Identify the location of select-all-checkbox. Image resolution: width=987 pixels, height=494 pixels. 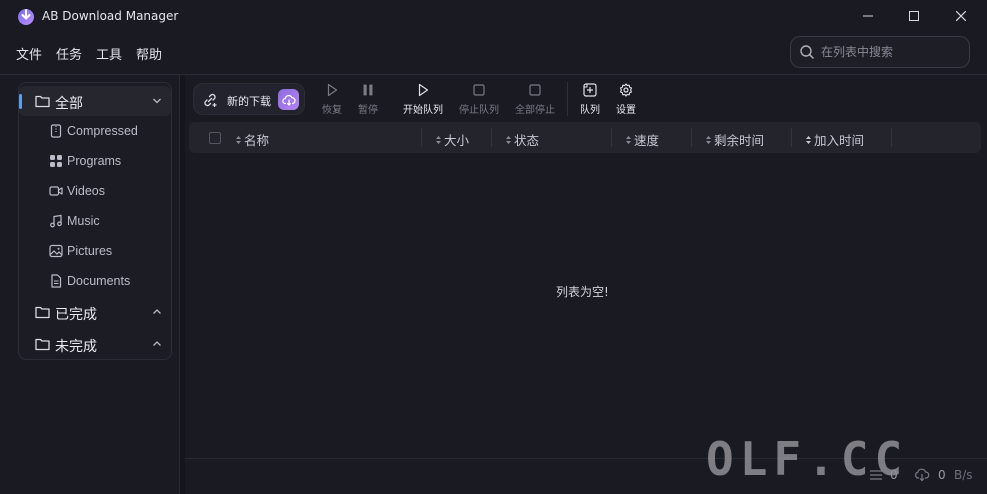
(215, 138).